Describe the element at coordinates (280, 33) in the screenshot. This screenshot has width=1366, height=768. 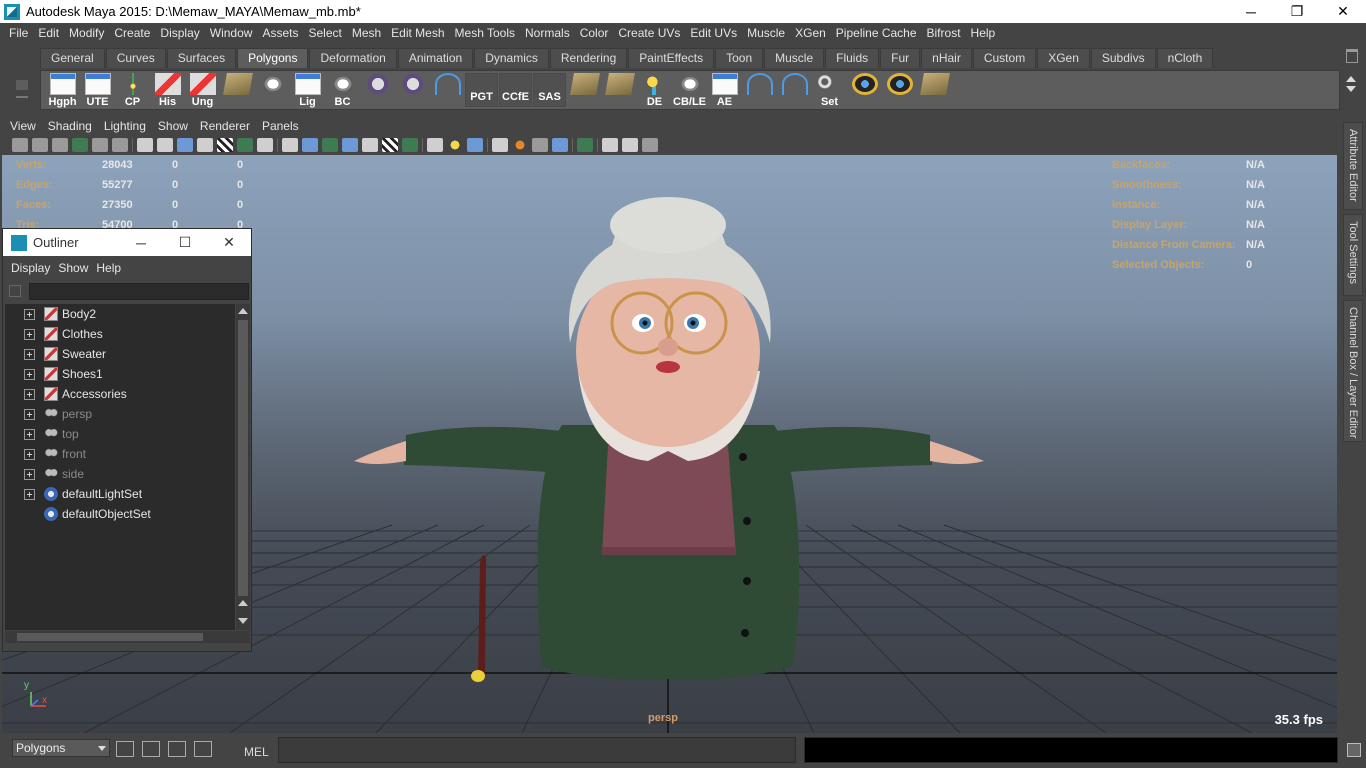
I see `menu-assets: Assets` at that location.